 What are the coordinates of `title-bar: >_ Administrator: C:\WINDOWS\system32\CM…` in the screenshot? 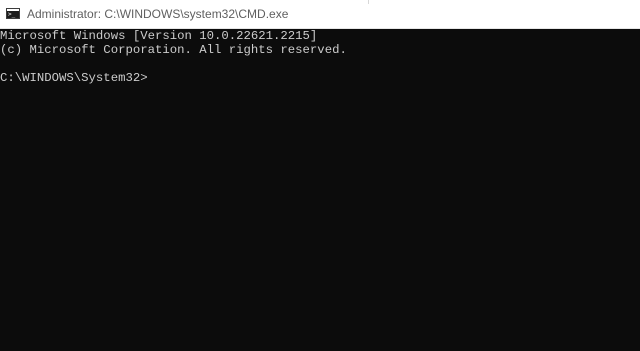 It's located at (320, 14).